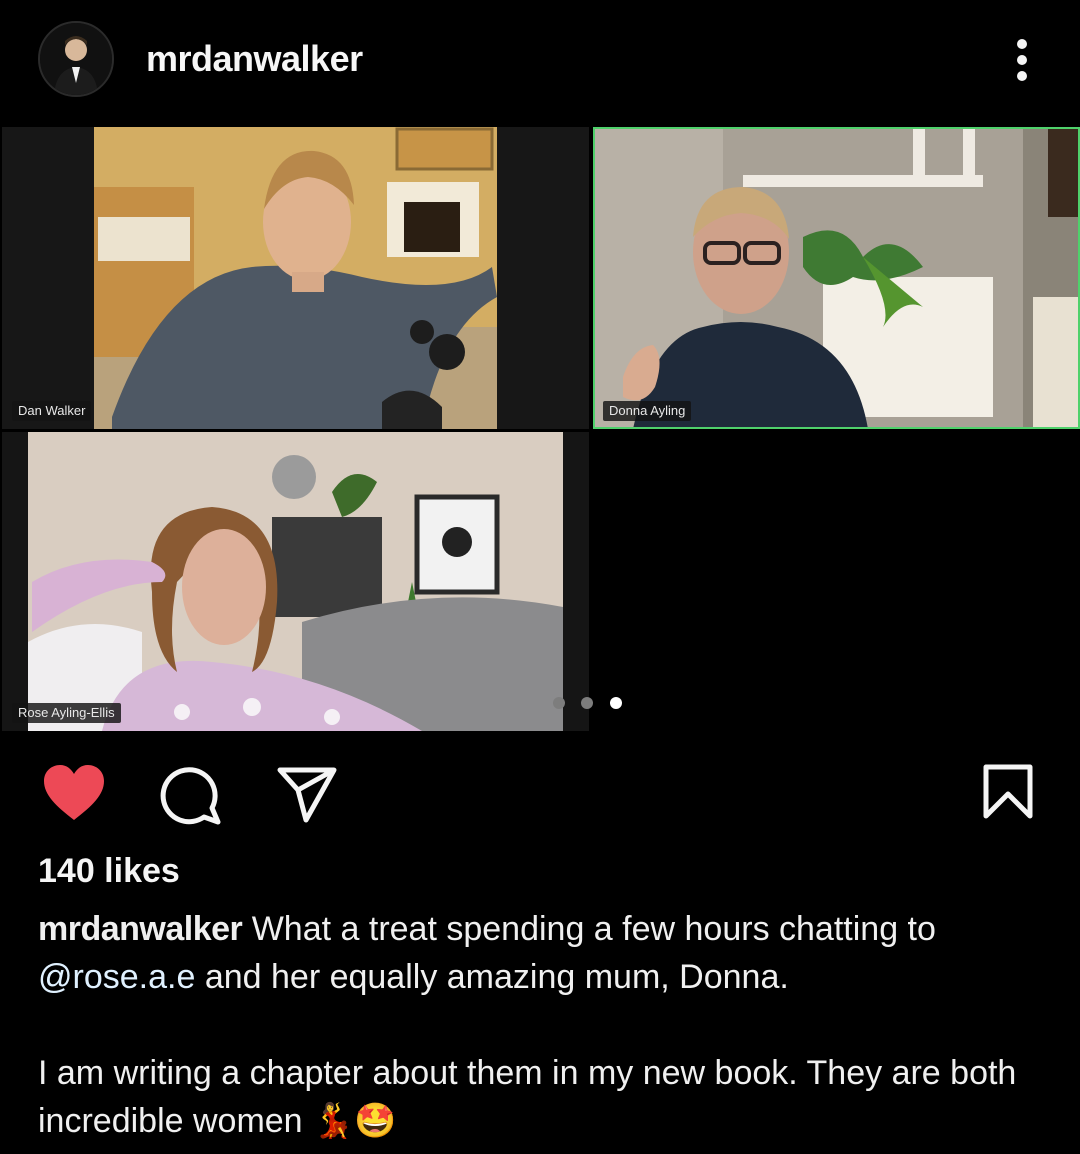 The height and width of the screenshot is (1154, 1080). I want to click on video-frame-dan, so click(295, 278).